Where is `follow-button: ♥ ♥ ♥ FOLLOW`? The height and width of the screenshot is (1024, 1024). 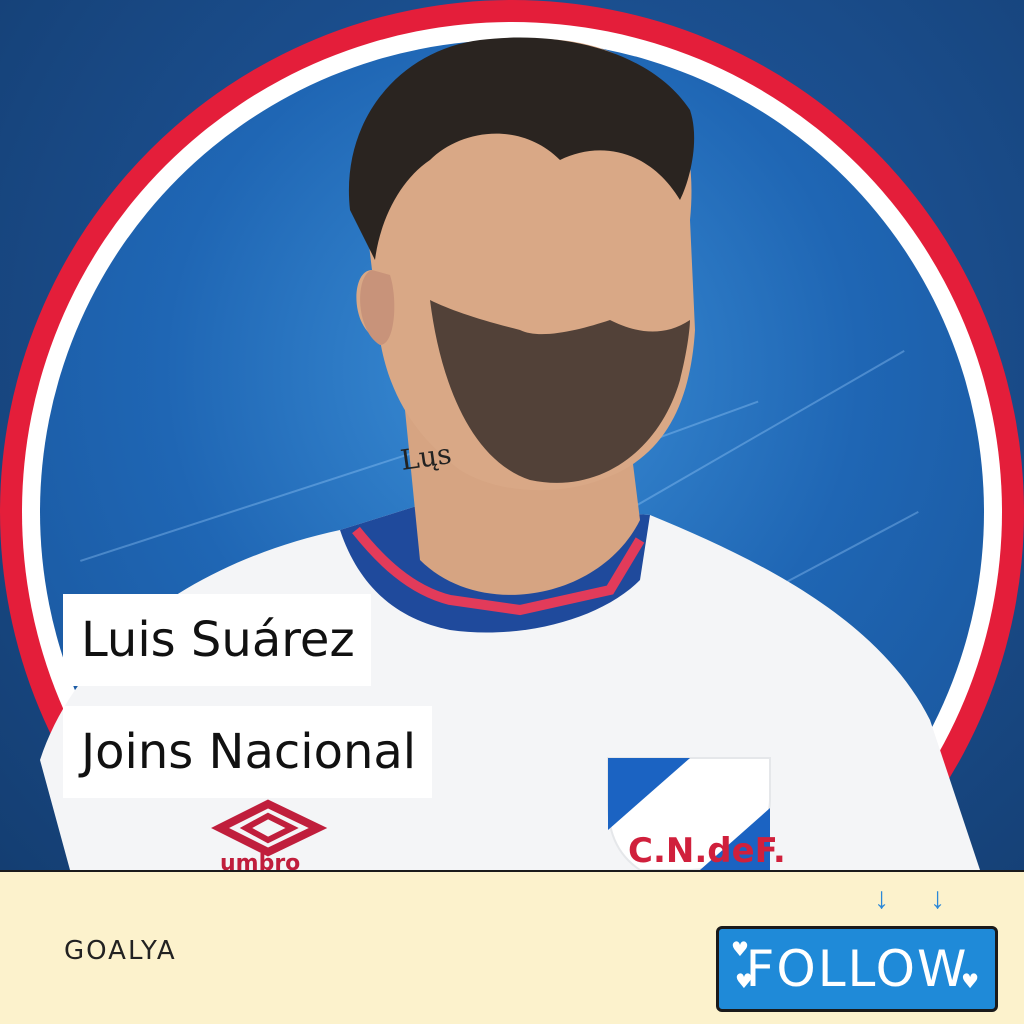 follow-button: ♥ ♥ ♥ FOLLOW is located at coordinates (857, 969).